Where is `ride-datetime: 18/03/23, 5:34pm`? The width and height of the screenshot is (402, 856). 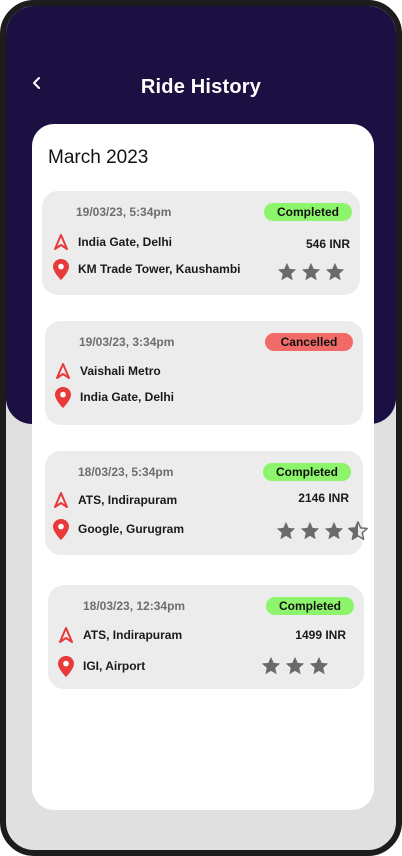 ride-datetime: 18/03/23, 5:34pm is located at coordinates (126, 472).